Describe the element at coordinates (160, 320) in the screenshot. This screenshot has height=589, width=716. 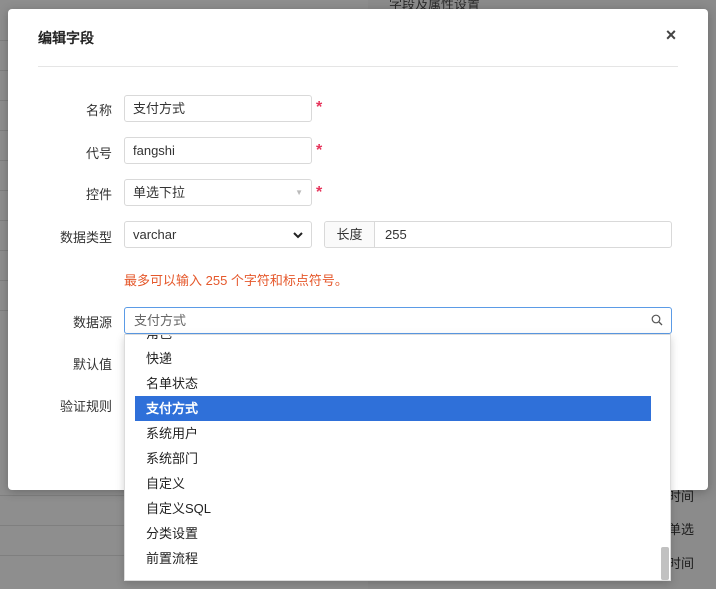
I see `datasource-search-value: 支付方式` at that location.